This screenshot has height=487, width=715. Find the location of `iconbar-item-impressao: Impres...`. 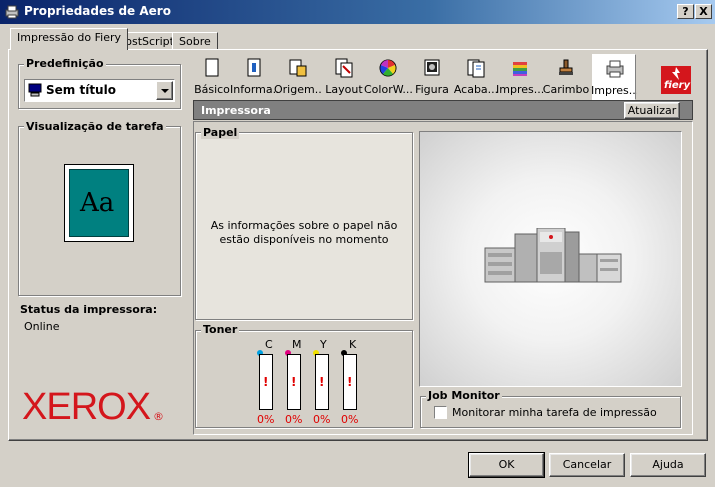

iconbar-item-impressao: Impres... is located at coordinates (520, 76).